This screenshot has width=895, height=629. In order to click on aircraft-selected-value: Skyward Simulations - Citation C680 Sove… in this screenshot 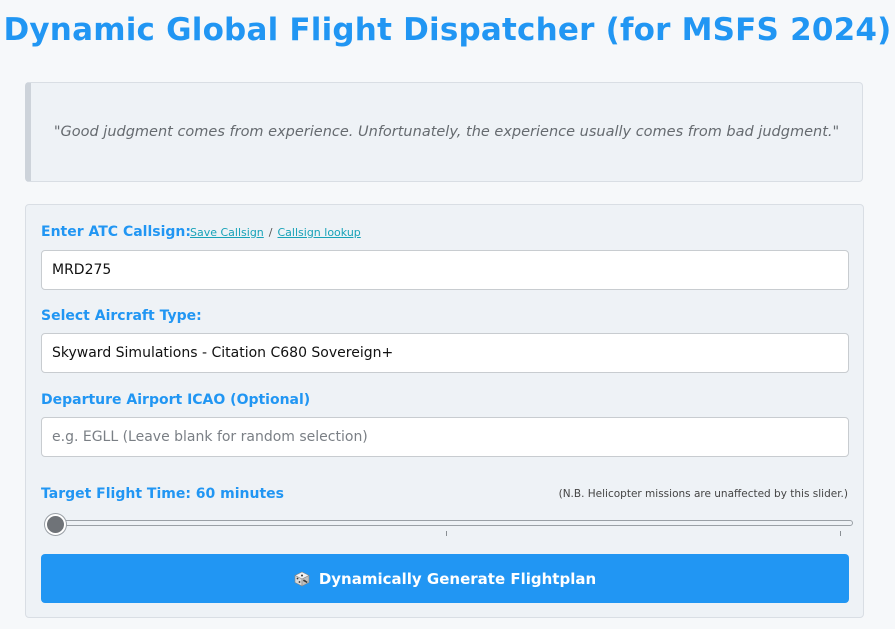, I will do `click(223, 353)`.